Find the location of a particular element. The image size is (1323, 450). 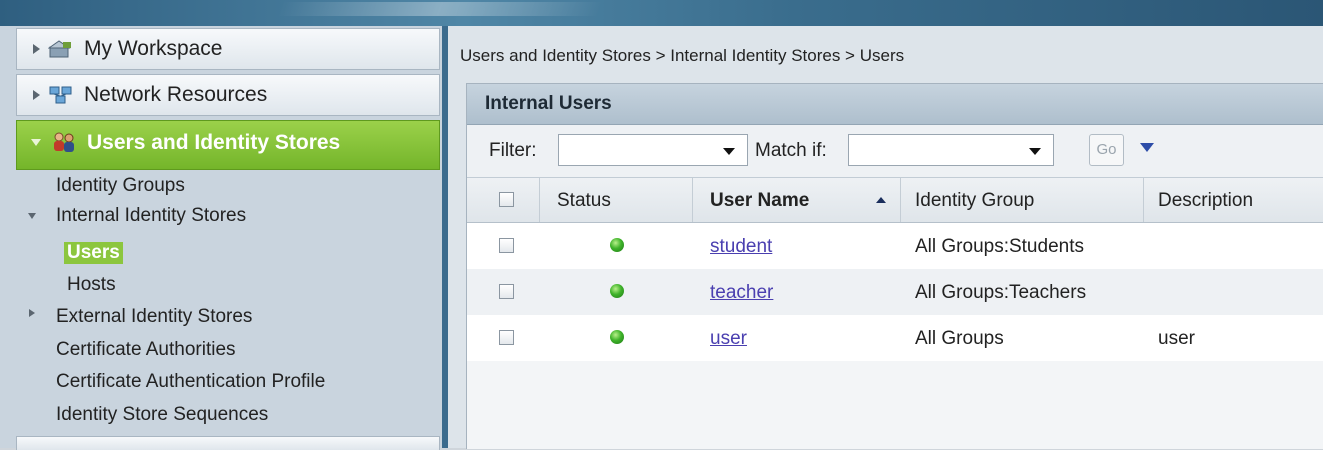

nav-external-identity-stores: External Identity Stores is located at coordinates (154, 317).